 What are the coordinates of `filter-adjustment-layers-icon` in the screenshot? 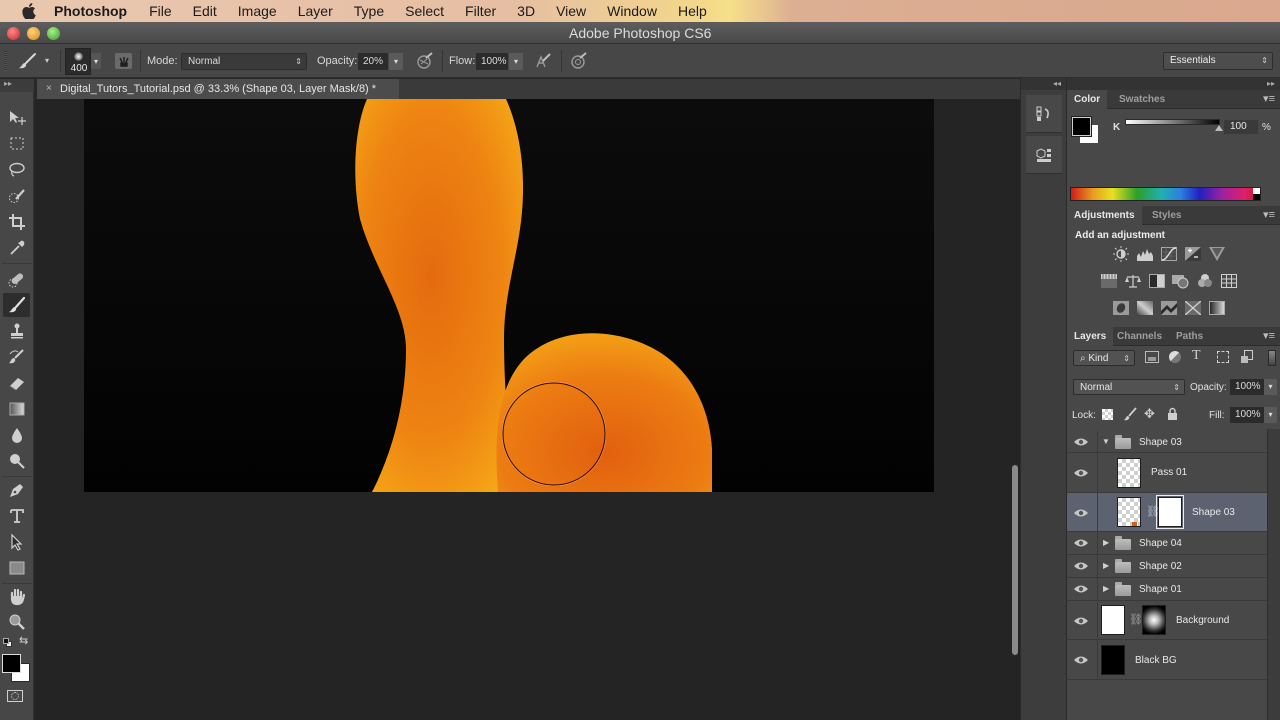 It's located at (1175, 357).